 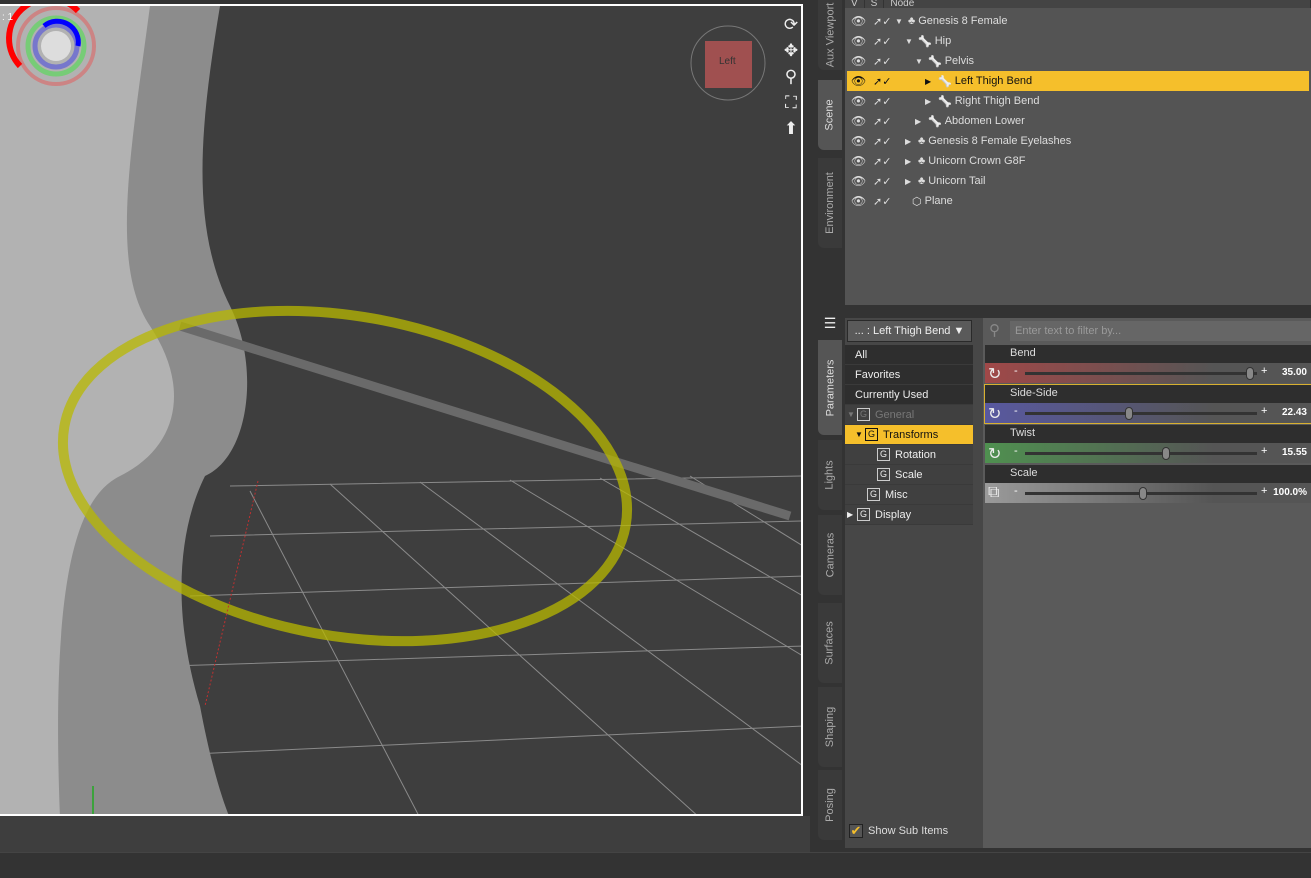 I want to click on property-slider-twist: Twist ↻ - + 15.55, so click(x=1148, y=444).